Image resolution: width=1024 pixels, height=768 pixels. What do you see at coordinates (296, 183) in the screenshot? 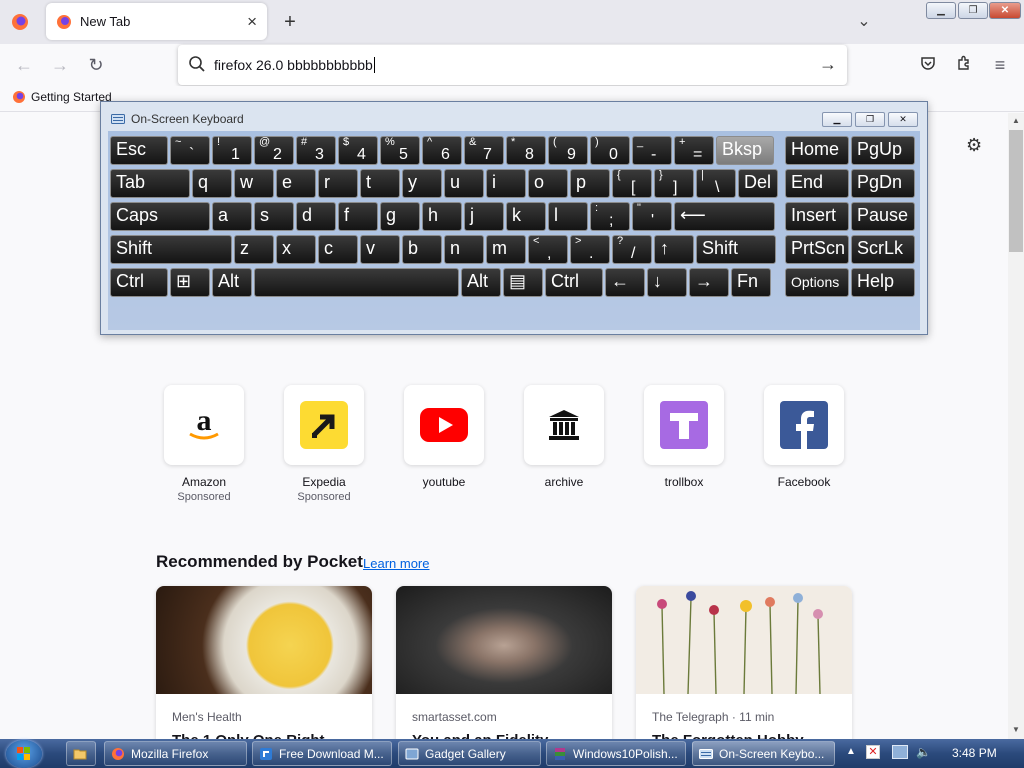
I see `key-e: e` at bounding box center [296, 183].